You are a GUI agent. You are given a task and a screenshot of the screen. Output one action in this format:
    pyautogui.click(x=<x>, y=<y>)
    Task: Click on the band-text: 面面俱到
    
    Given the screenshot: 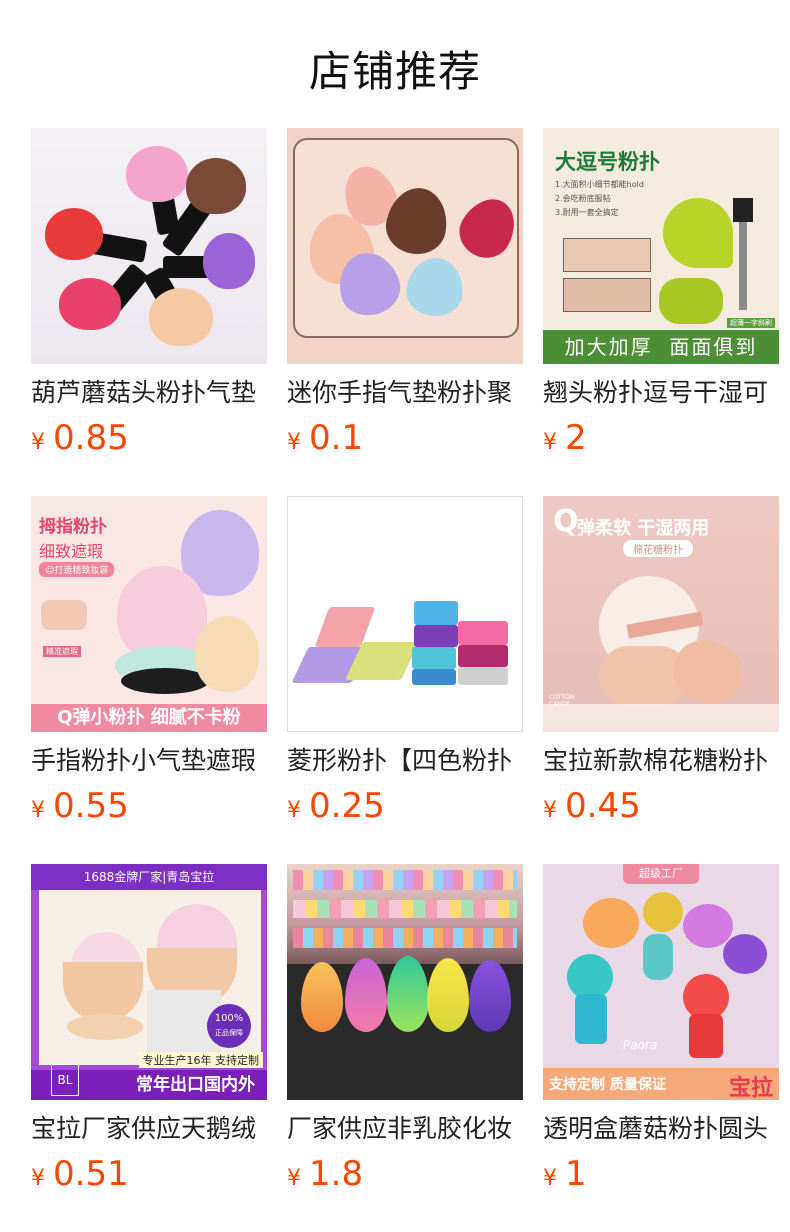 What is the action you would take?
    pyautogui.click(x=713, y=347)
    